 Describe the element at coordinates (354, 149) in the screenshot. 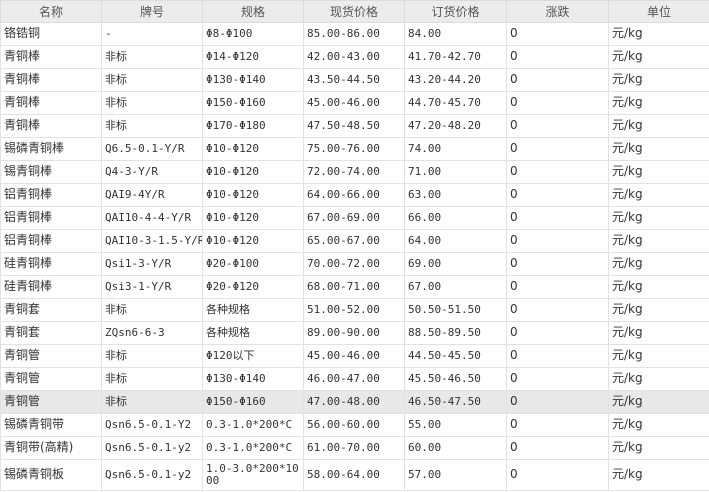

I see `cell-spot-price: 75.00-76.00` at that location.